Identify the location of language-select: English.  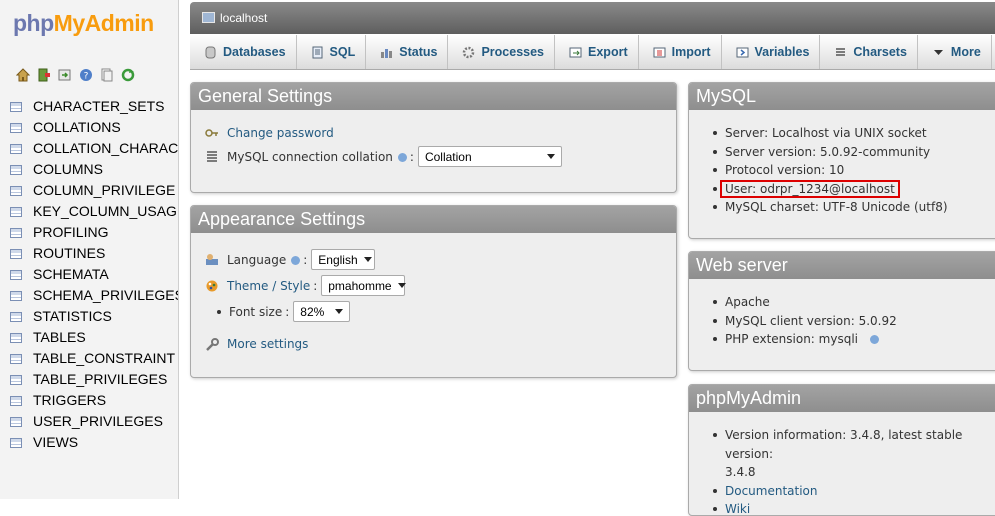
(343, 259).